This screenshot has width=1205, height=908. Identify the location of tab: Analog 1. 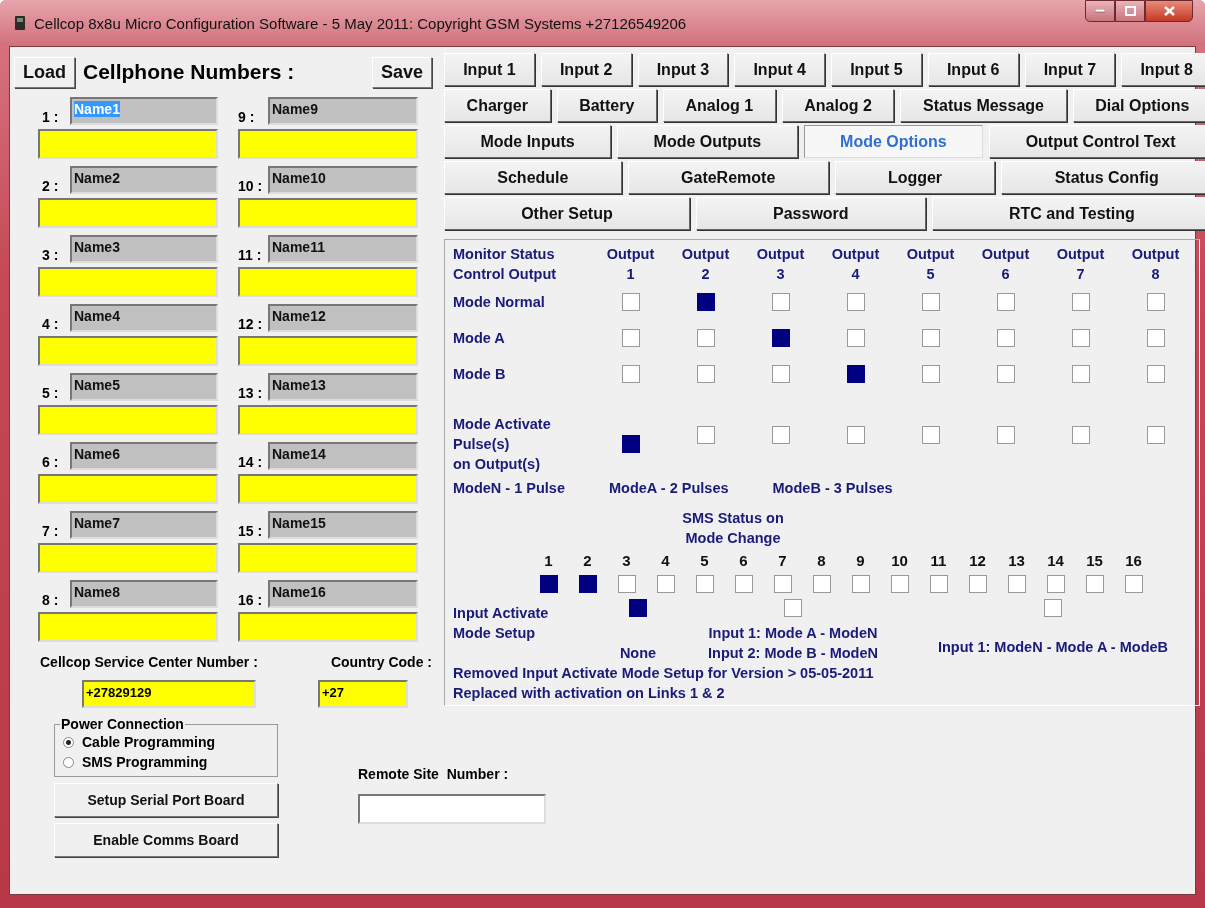
(719, 105).